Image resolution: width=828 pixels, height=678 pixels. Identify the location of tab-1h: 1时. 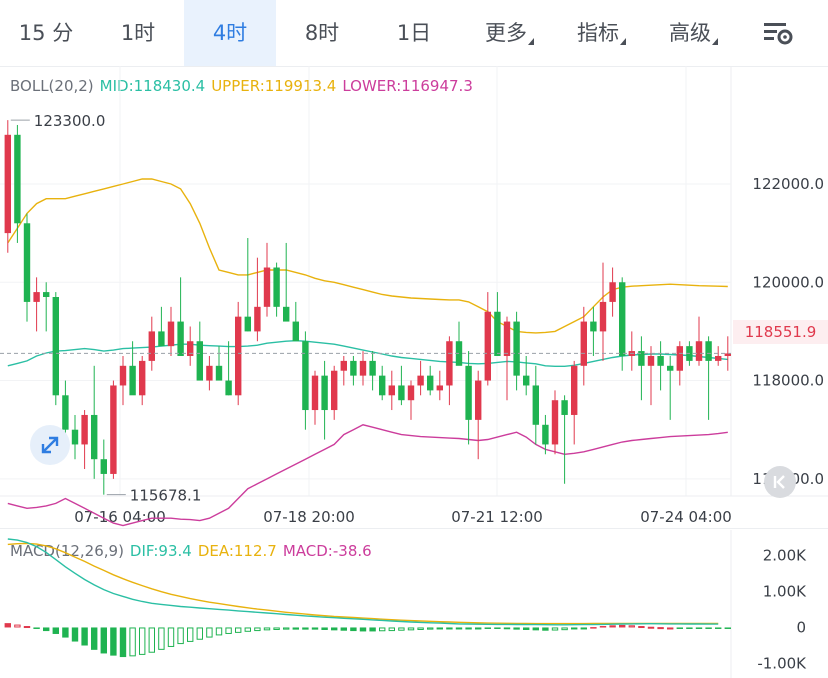
(138, 33).